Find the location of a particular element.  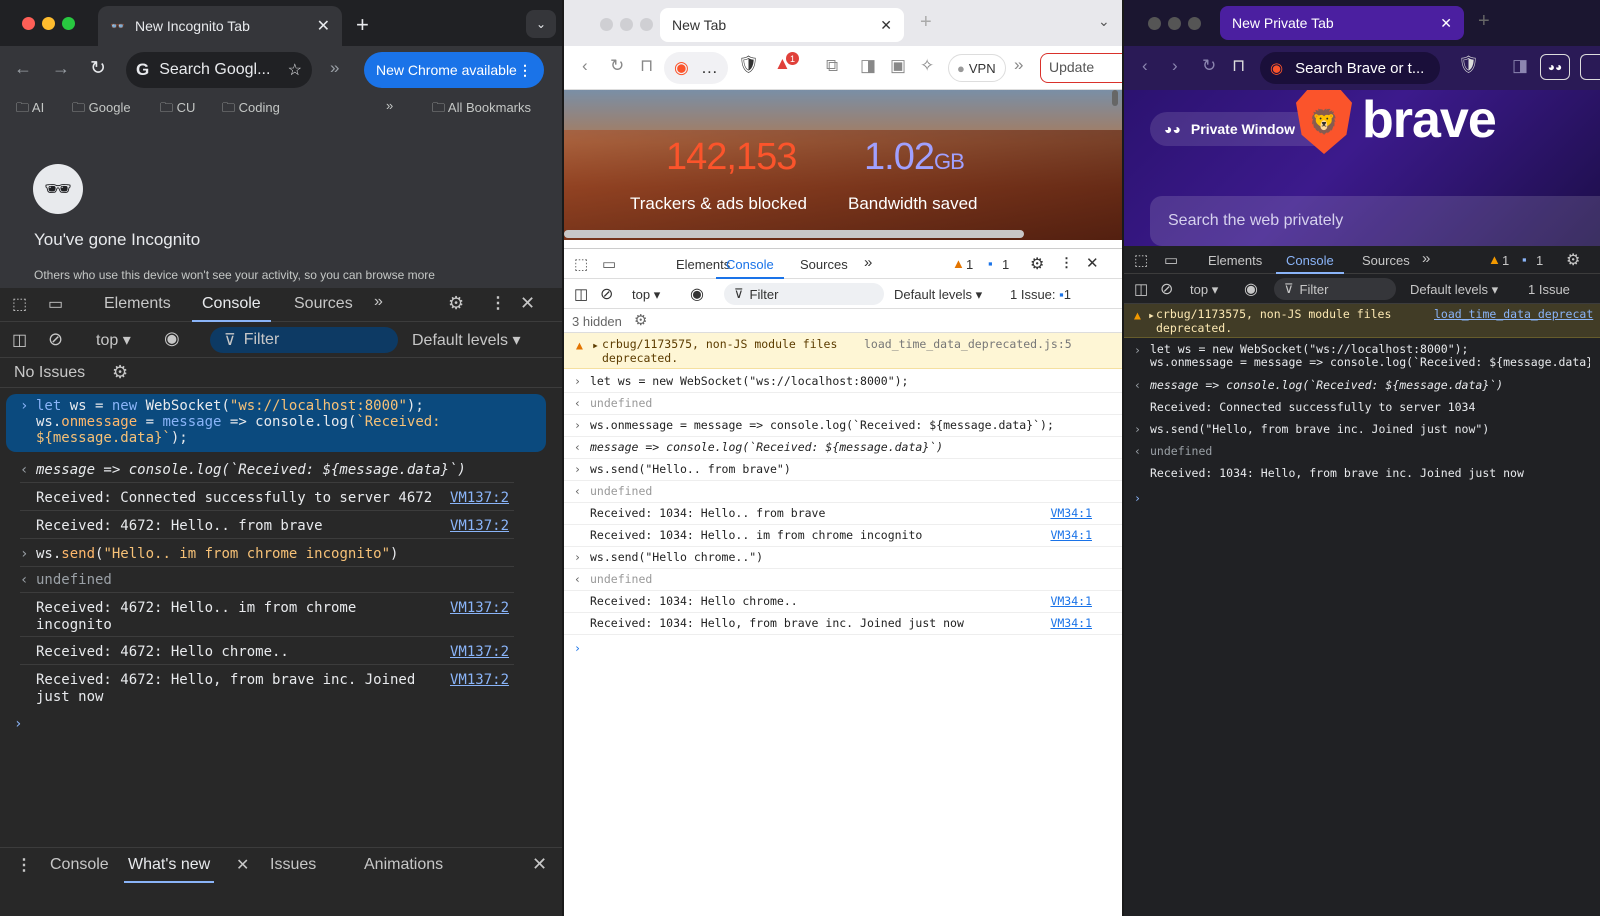

drawer-tab-issues: Issues is located at coordinates (293, 865).